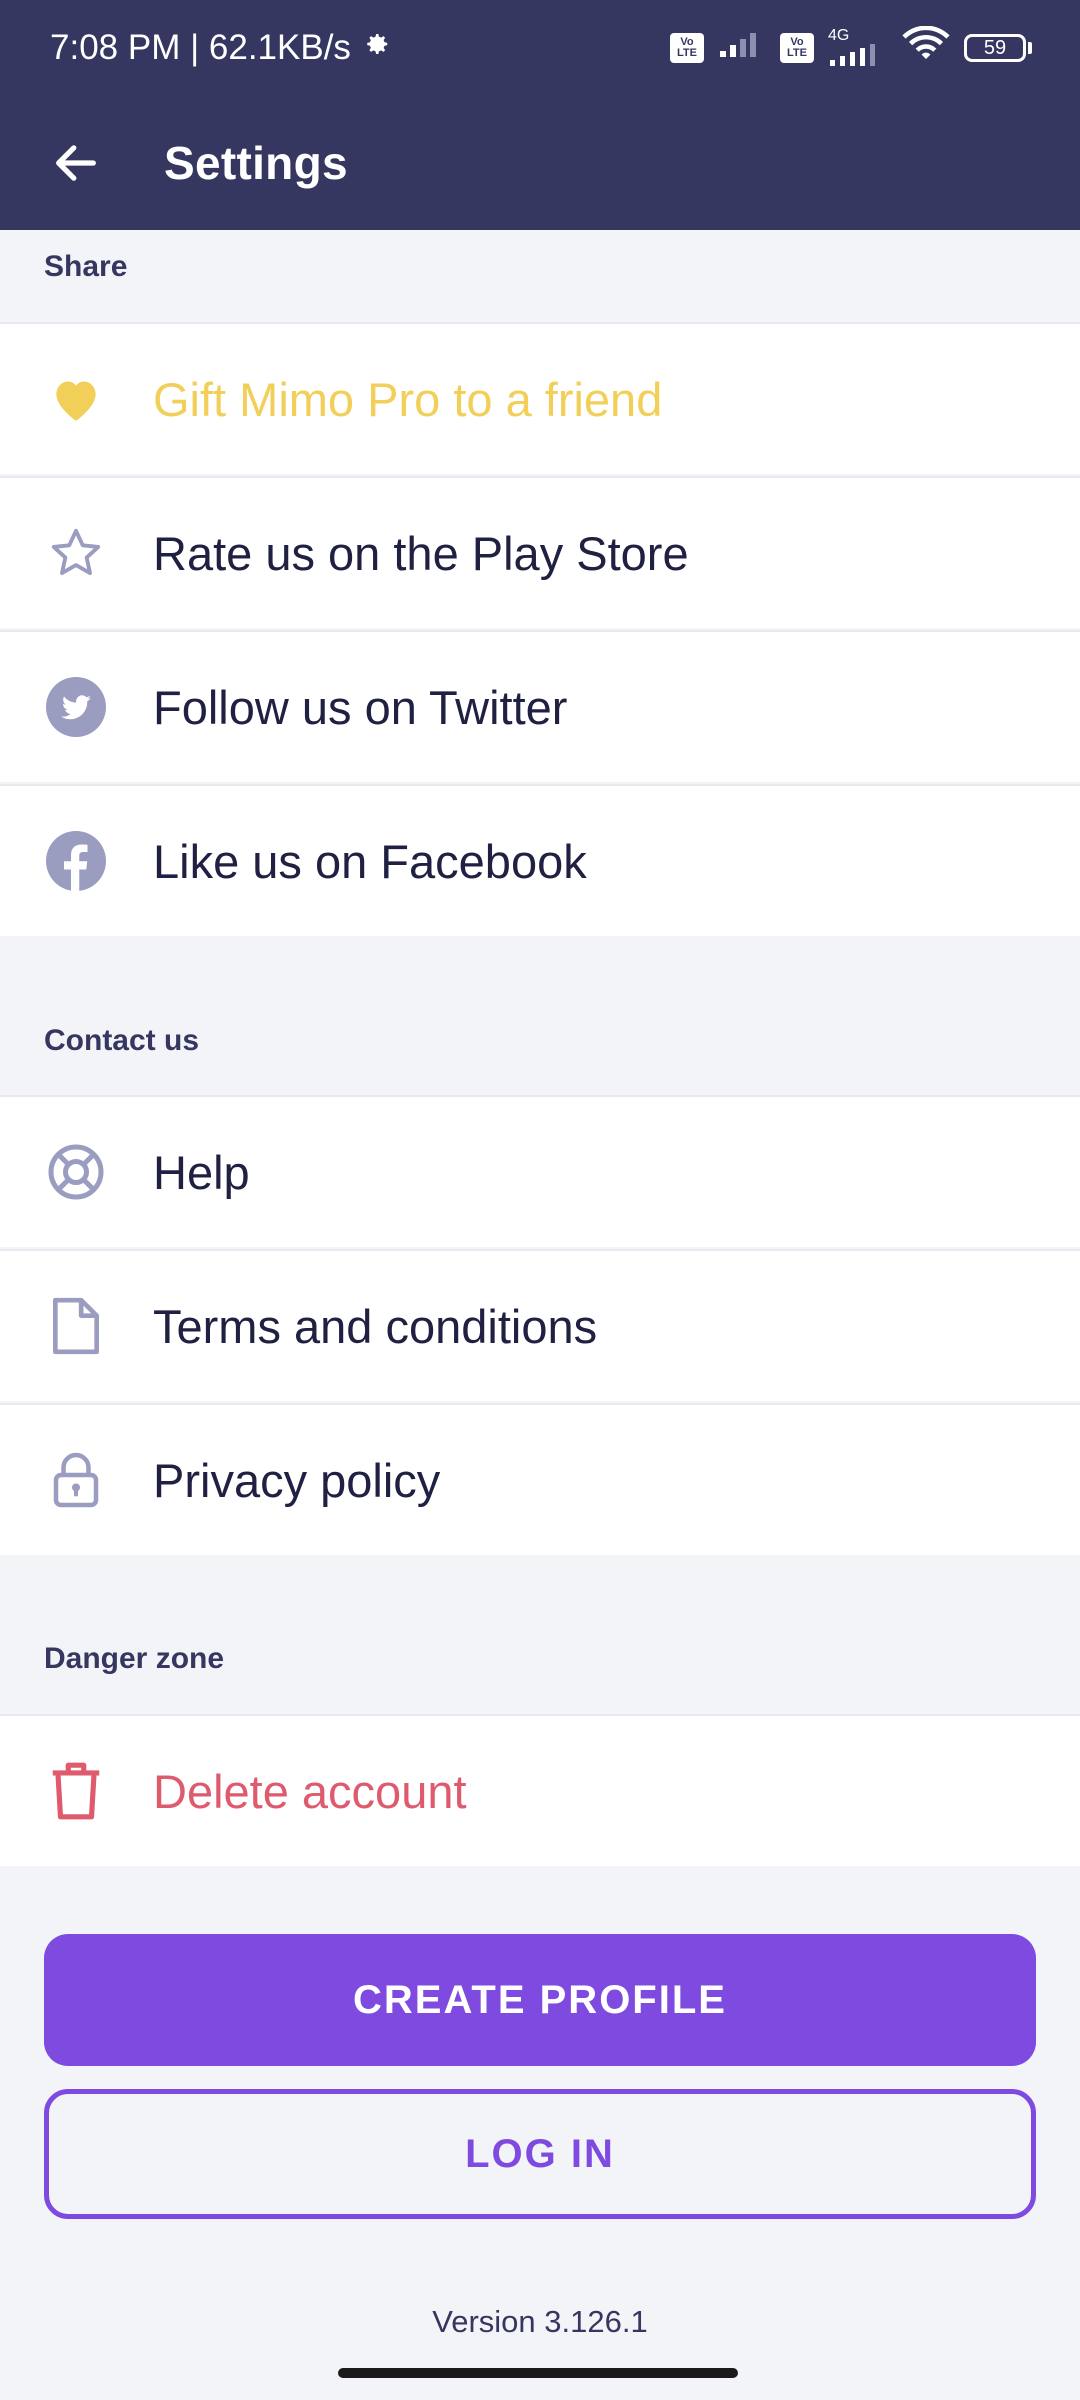 This screenshot has height=2400, width=1080. What do you see at coordinates (310, 1791) in the screenshot?
I see `delete-account-label: Delete account` at bounding box center [310, 1791].